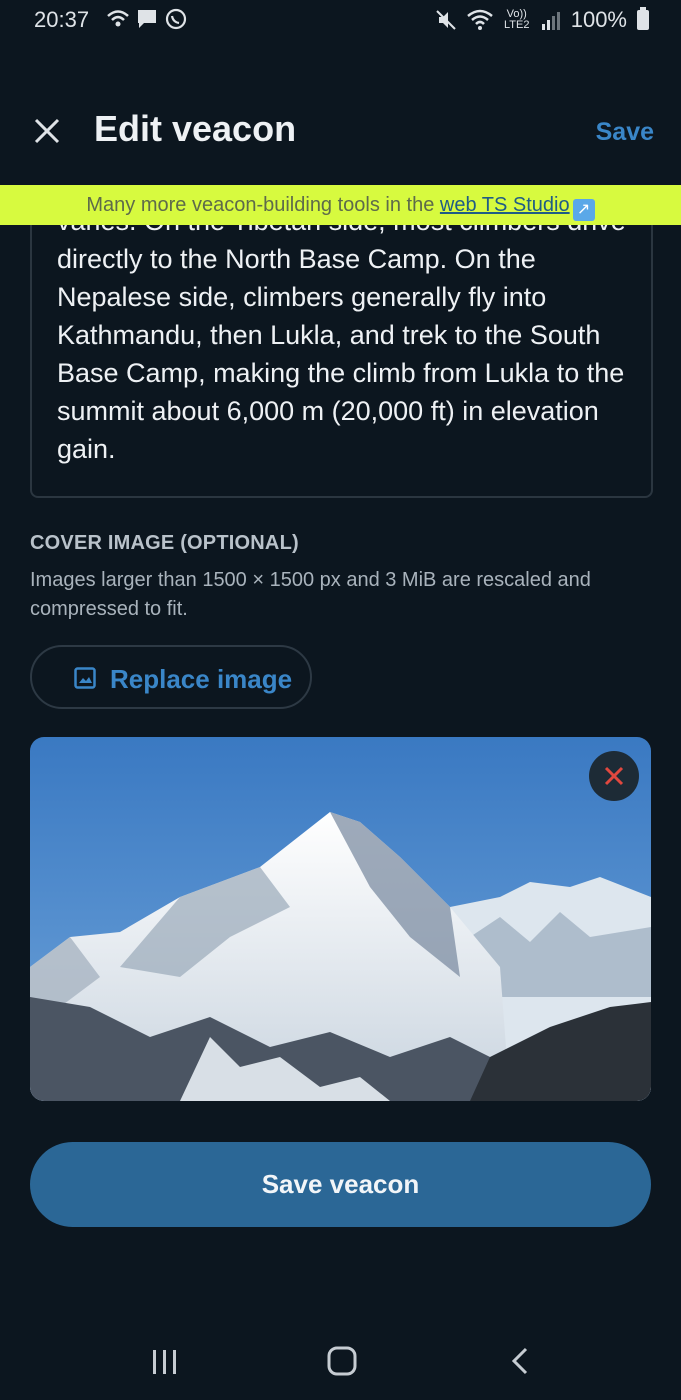  What do you see at coordinates (625, 132) in the screenshot?
I see `save-header-button: Save` at bounding box center [625, 132].